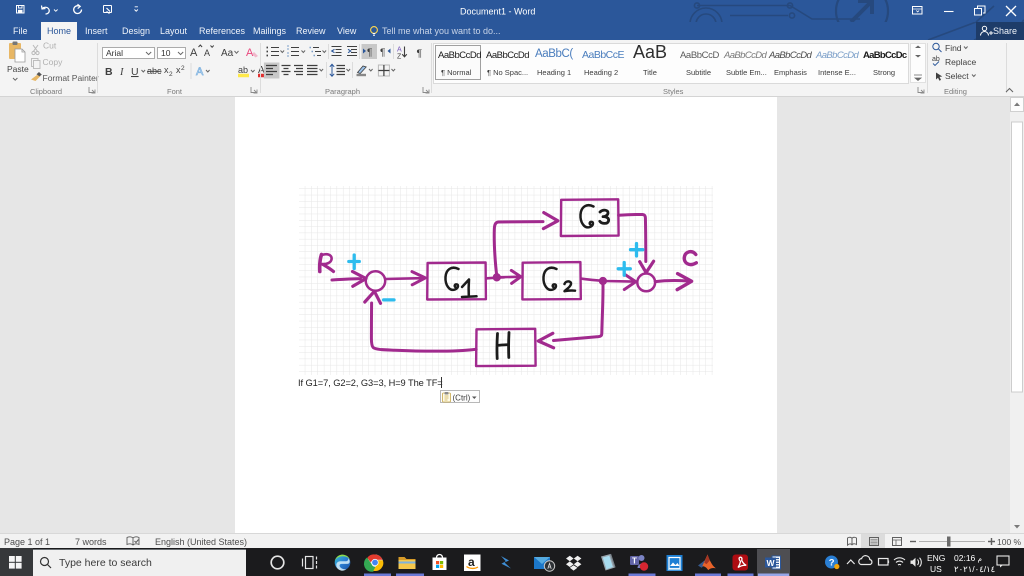  Describe the element at coordinates (154, 71) in the screenshot. I see `svg-text: abc` at that location.